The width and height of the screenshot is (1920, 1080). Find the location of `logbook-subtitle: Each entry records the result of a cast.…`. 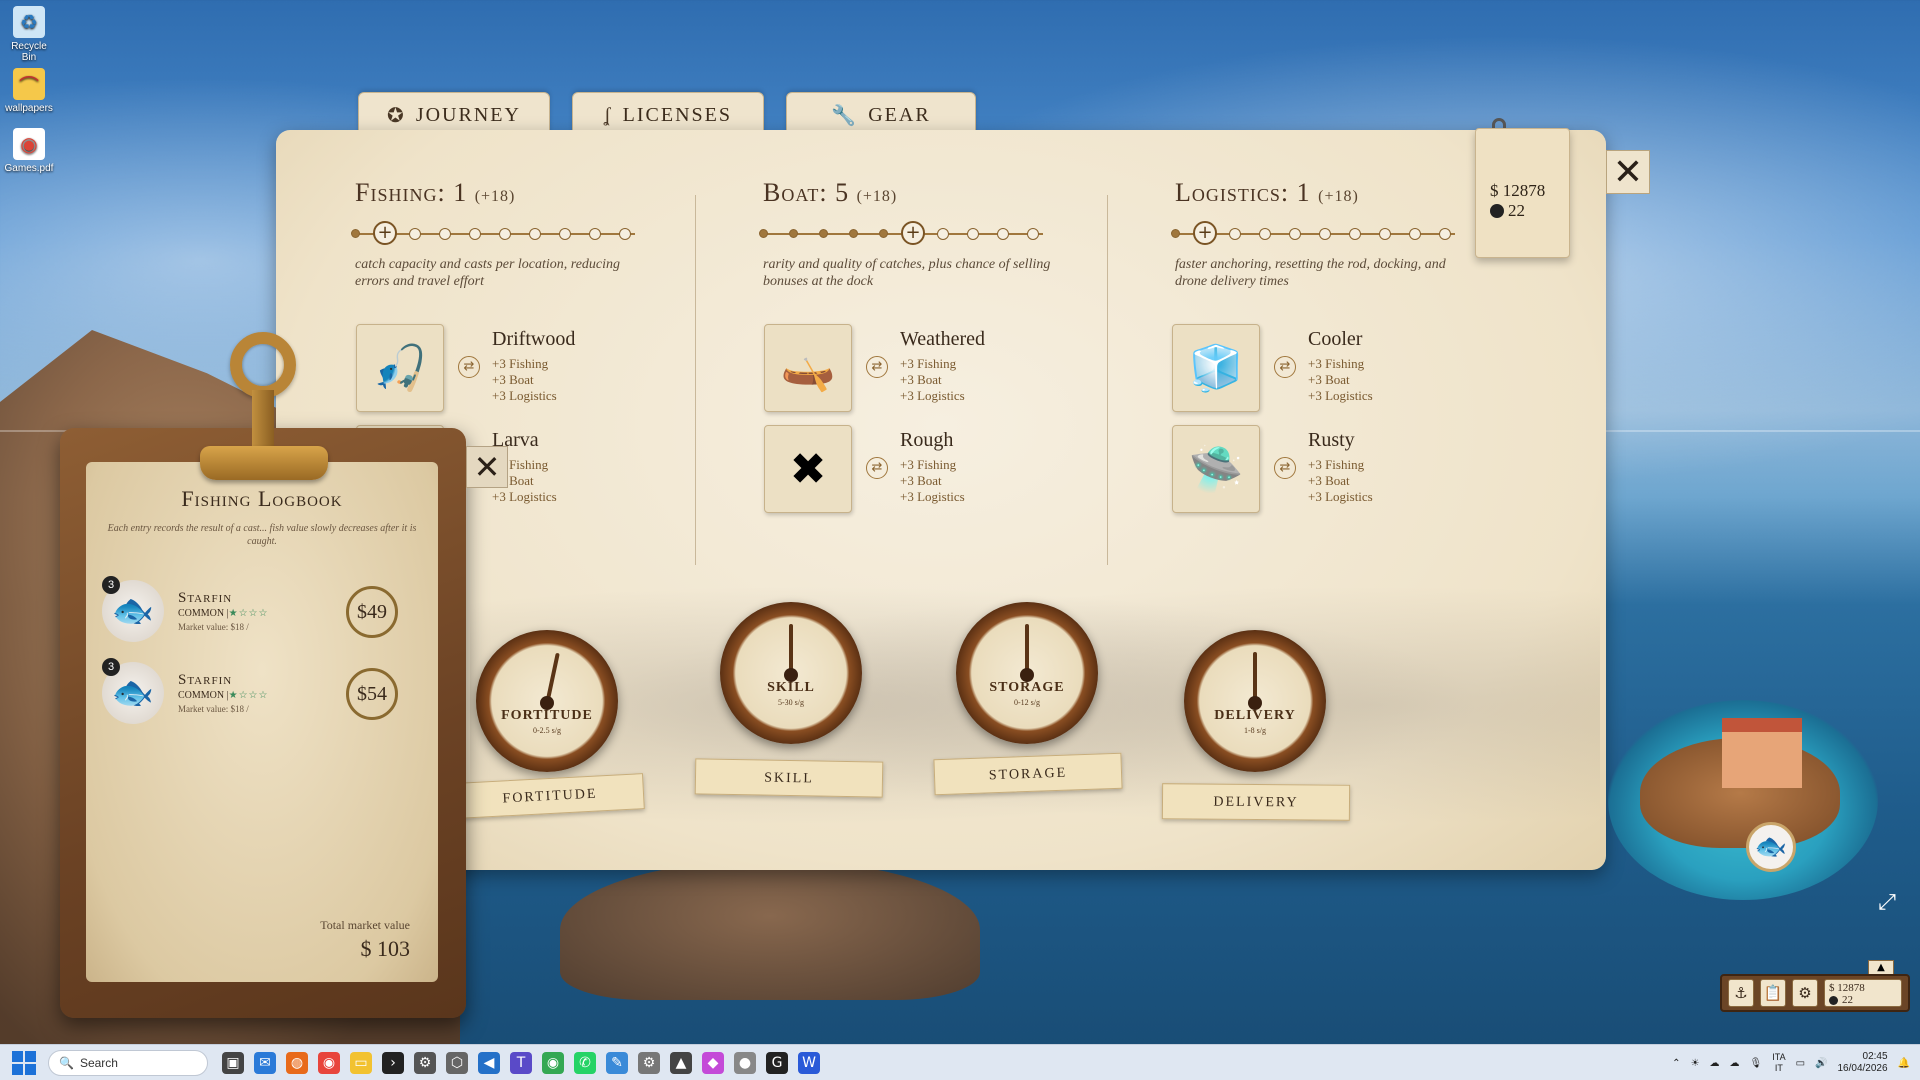

logbook-subtitle: Each entry records the result of a cast.… is located at coordinates (262, 535).